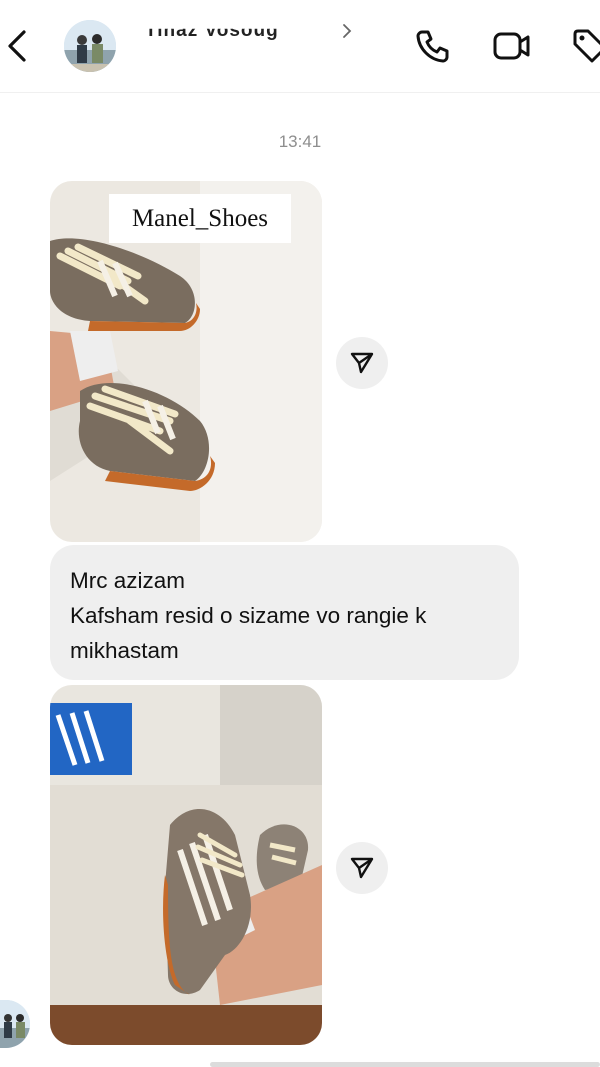 The image size is (600, 1067). What do you see at coordinates (240, 35) in the screenshot?
I see `contact-name: Tinaz Vosoug` at bounding box center [240, 35].